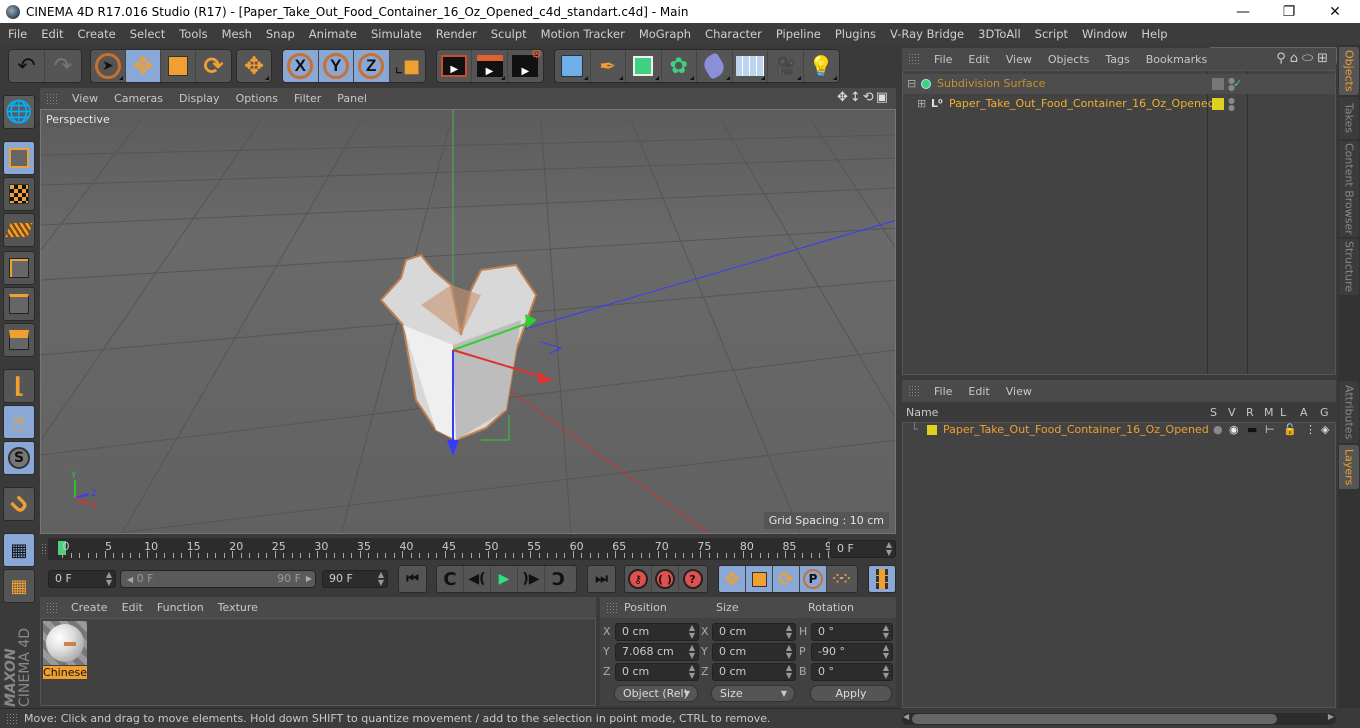  What do you see at coordinates (52, 34) in the screenshot?
I see `menu-edit: Edit` at bounding box center [52, 34].